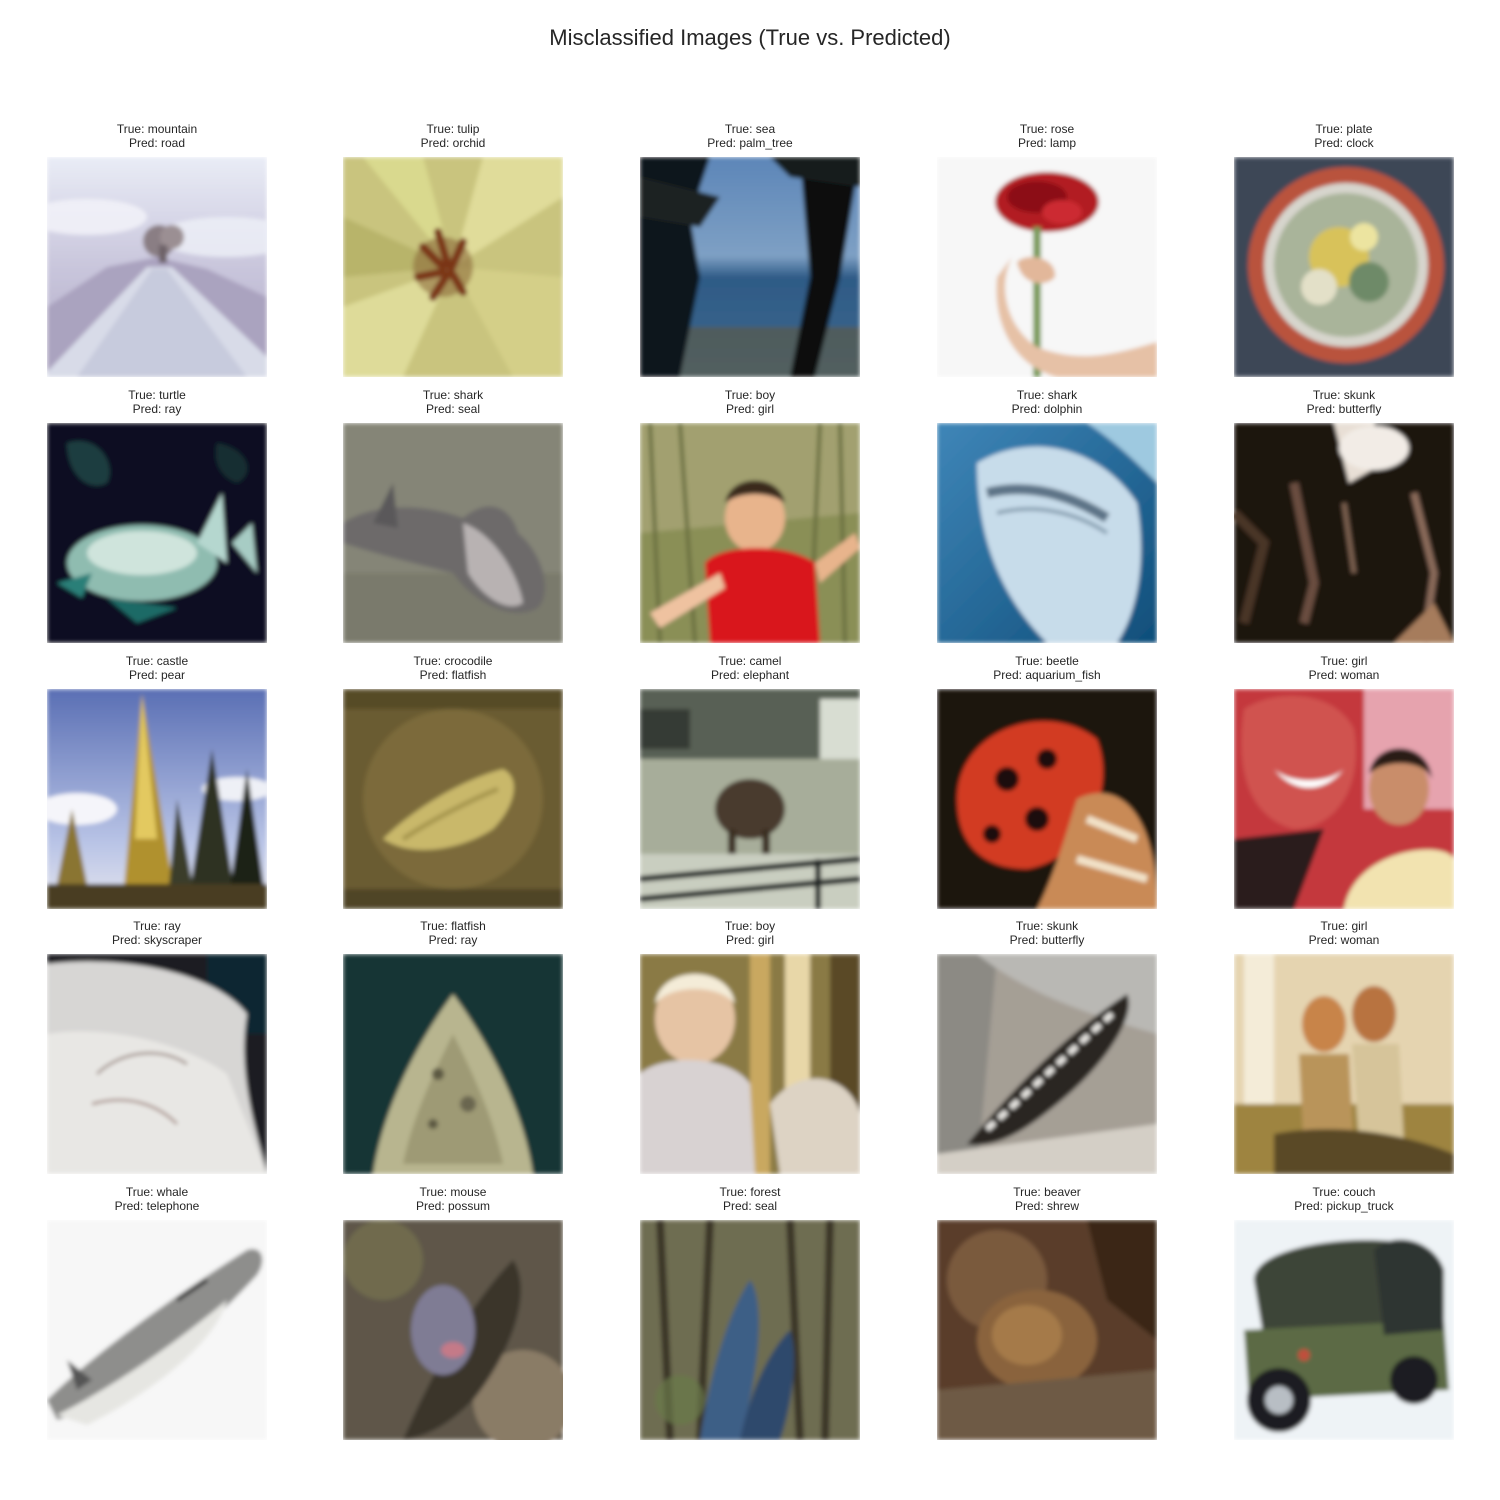 The width and height of the screenshot is (1500, 1500). I want to click on panel-caption: True: shark Pred: dolphin, so click(1047, 402).